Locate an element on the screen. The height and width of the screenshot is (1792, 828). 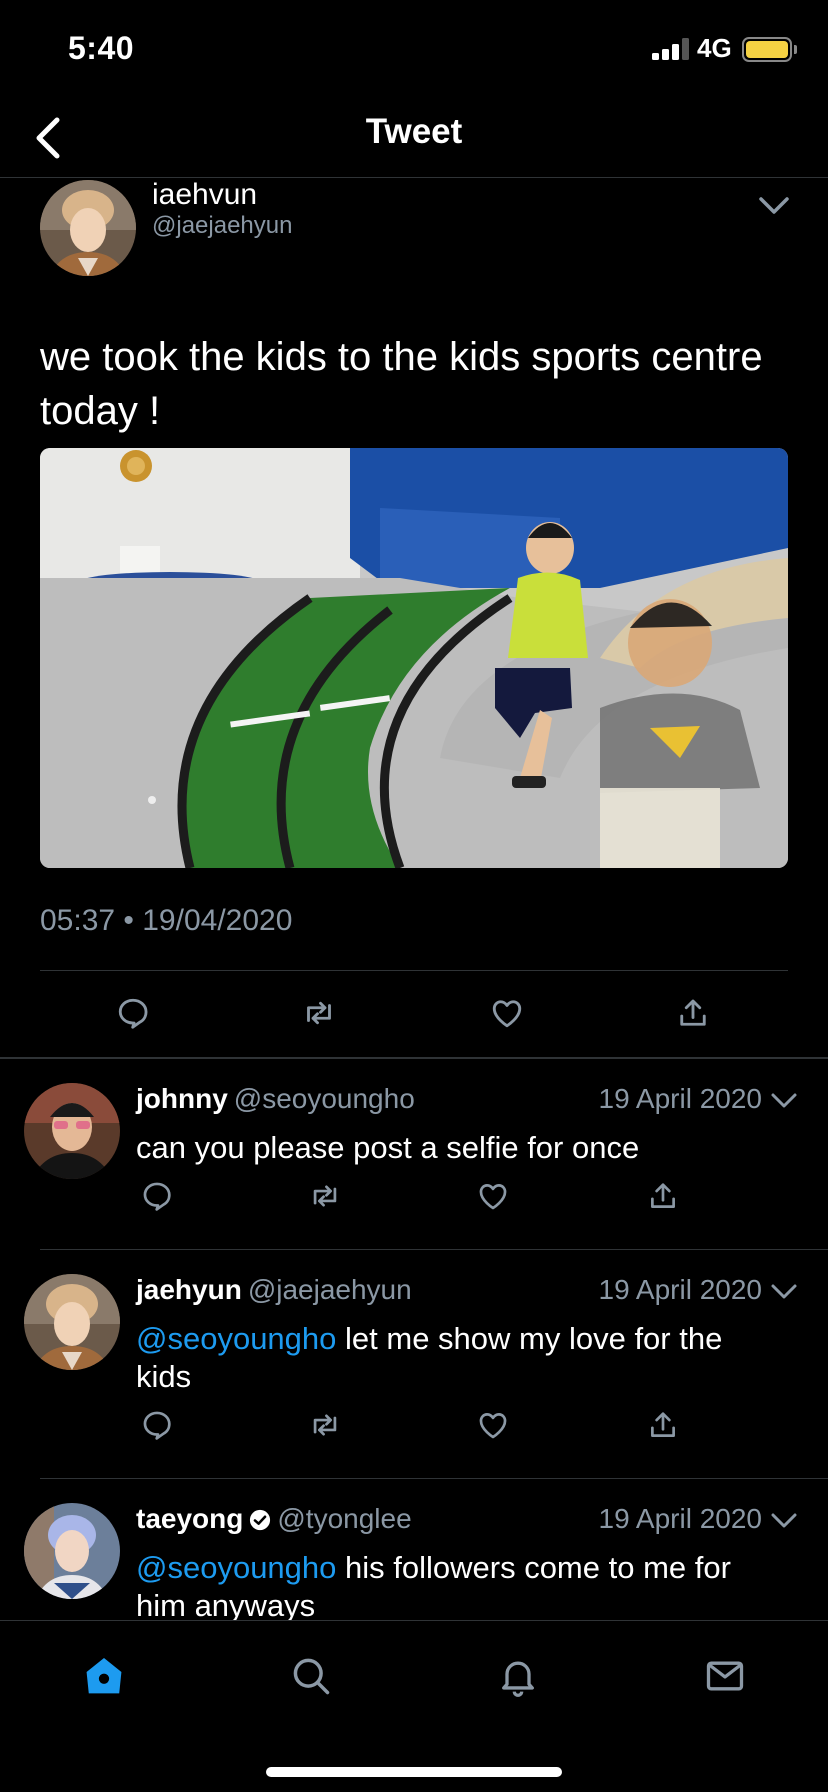
verified-badge-icon is located at coordinates (260, 1520).